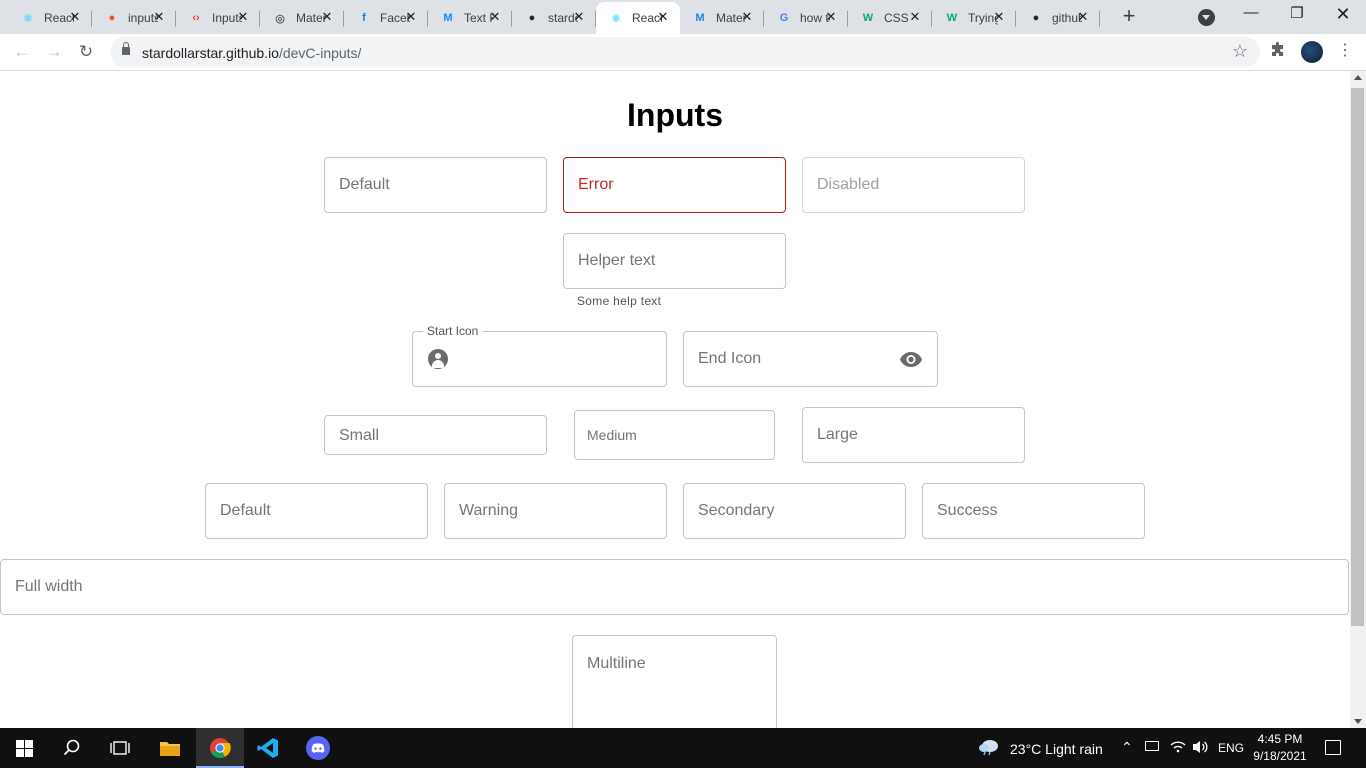 This screenshot has width=1366, height=768. What do you see at coordinates (674, 261) in the screenshot?
I see `helper-text-input: Helper text` at bounding box center [674, 261].